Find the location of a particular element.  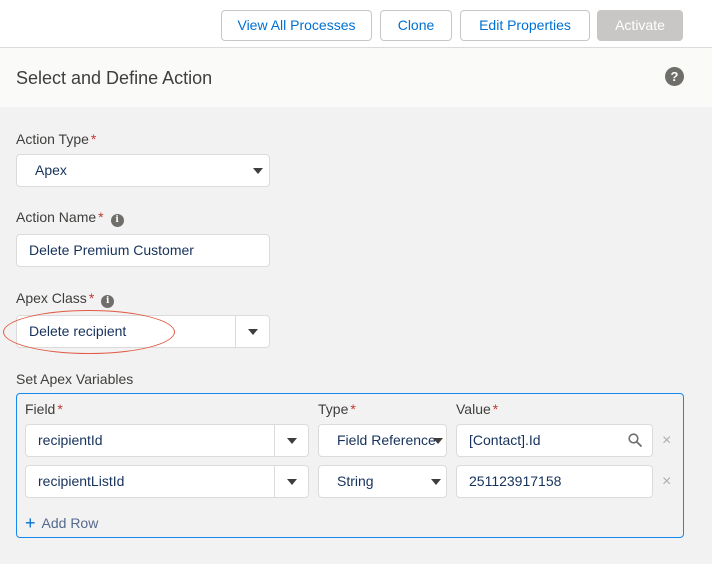

view-all-processes-button: View All Processes is located at coordinates (296, 25).